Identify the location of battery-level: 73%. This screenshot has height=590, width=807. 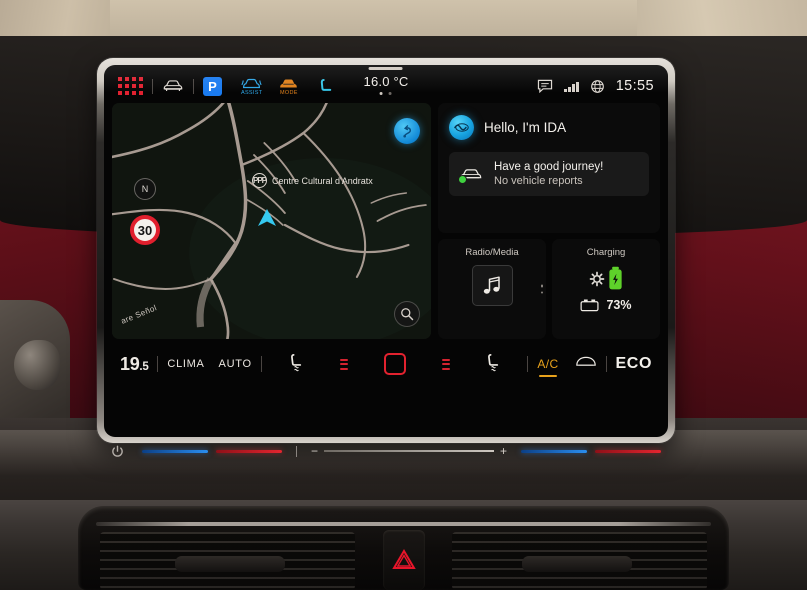
(619, 305).